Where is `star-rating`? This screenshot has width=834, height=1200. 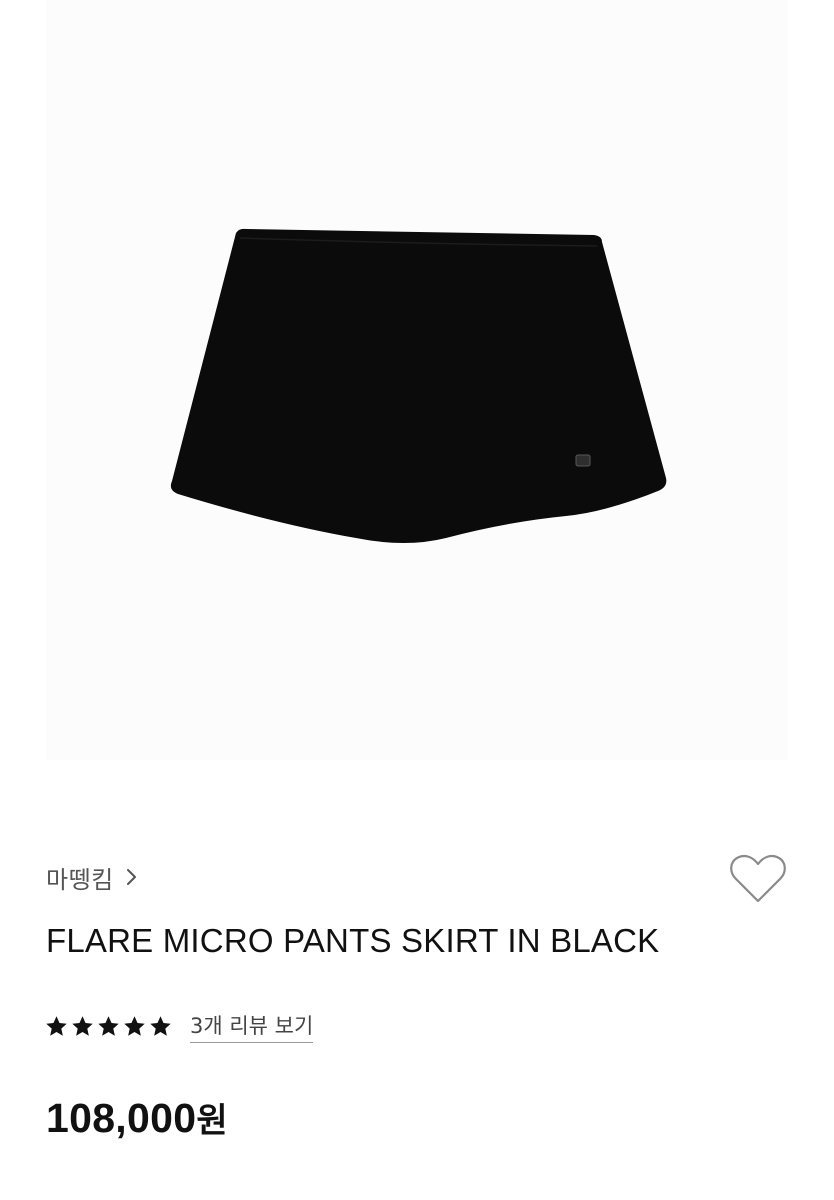 star-rating is located at coordinates (108, 1026).